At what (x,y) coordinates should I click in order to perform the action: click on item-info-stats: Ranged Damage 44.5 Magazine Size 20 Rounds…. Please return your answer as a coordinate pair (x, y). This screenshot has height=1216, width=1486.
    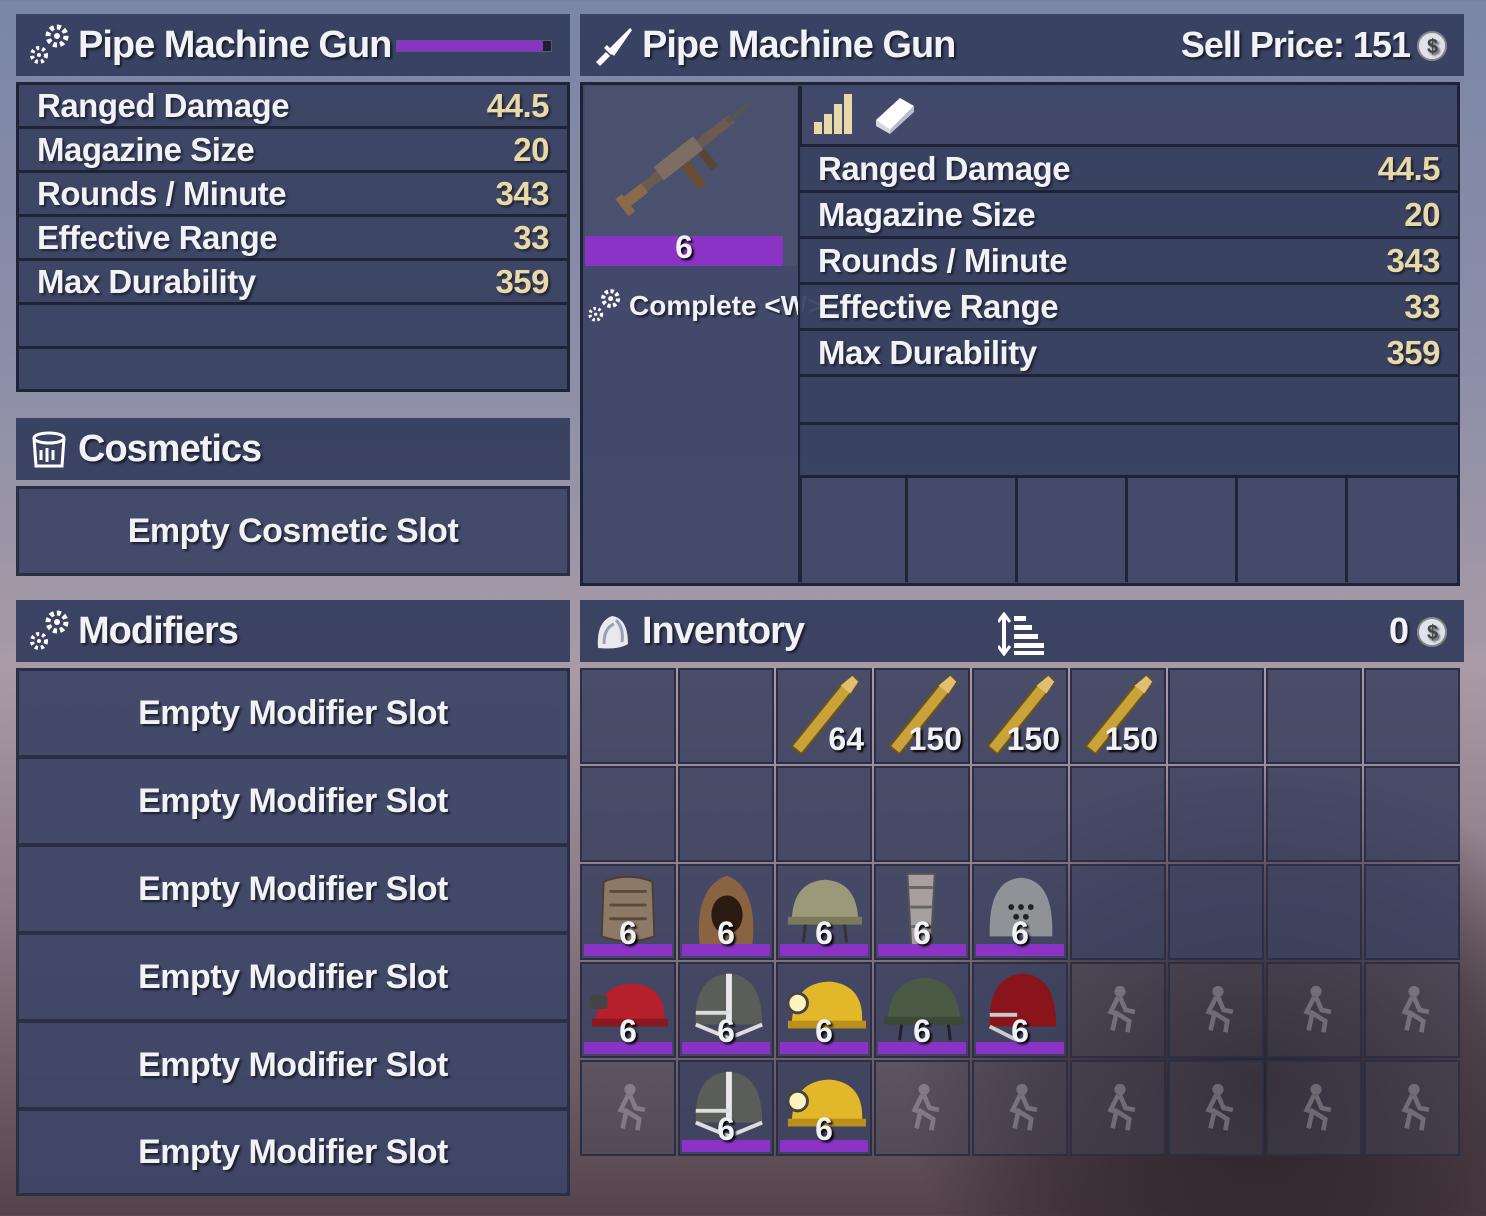
    Looking at the image, I should click on (1129, 311).